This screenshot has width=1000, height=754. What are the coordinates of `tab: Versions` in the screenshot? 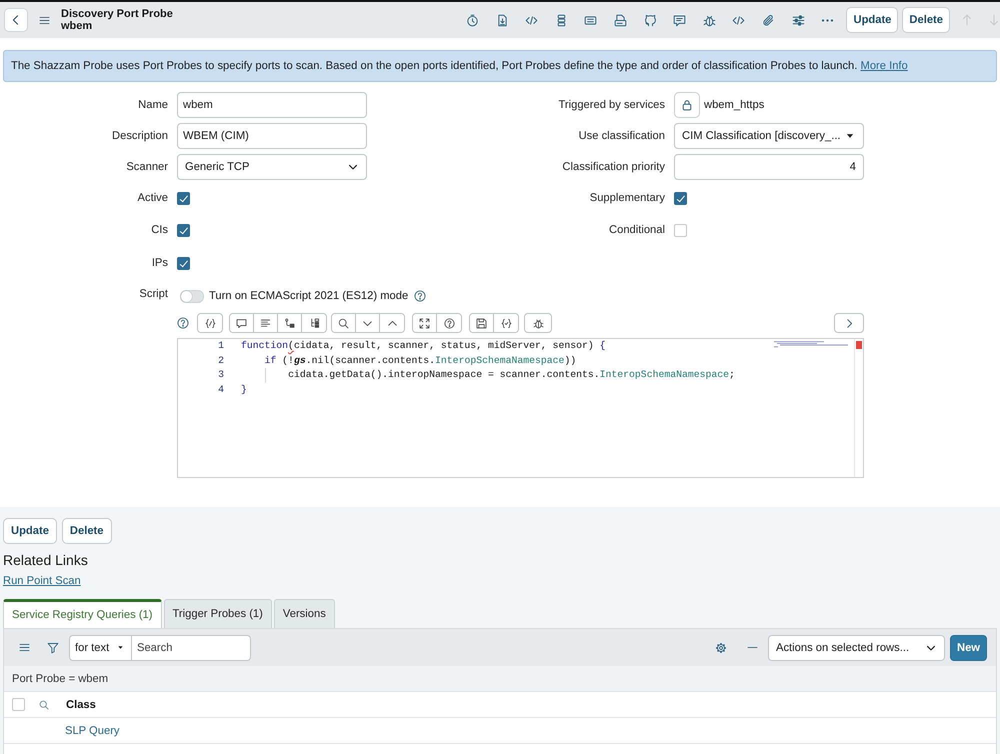 It's located at (304, 613).